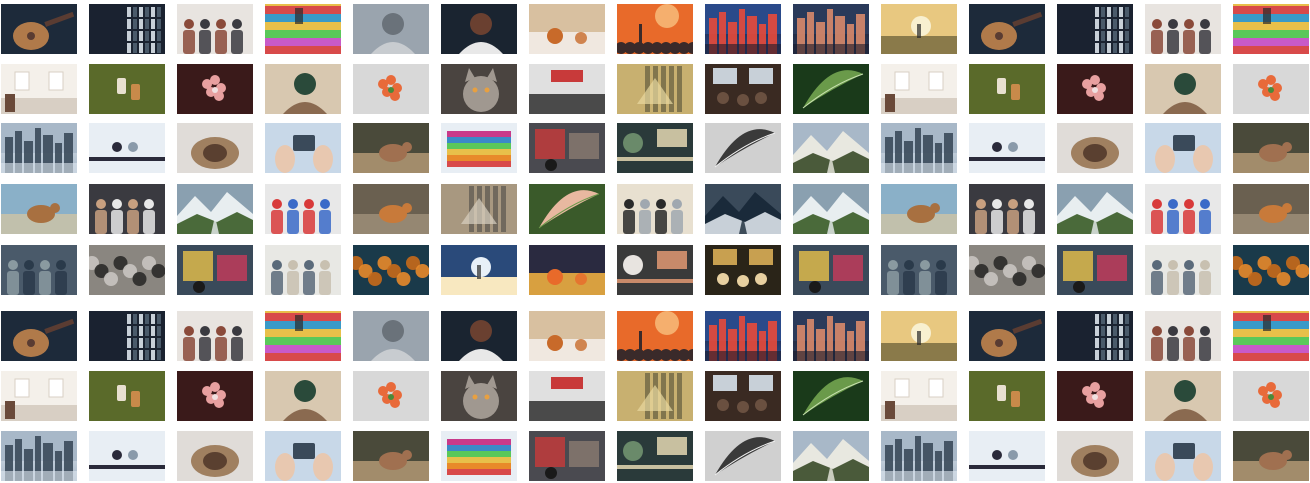 The width and height of the screenshot is (1310, 483). I want to click on family-table-photo, so click(567, 29).